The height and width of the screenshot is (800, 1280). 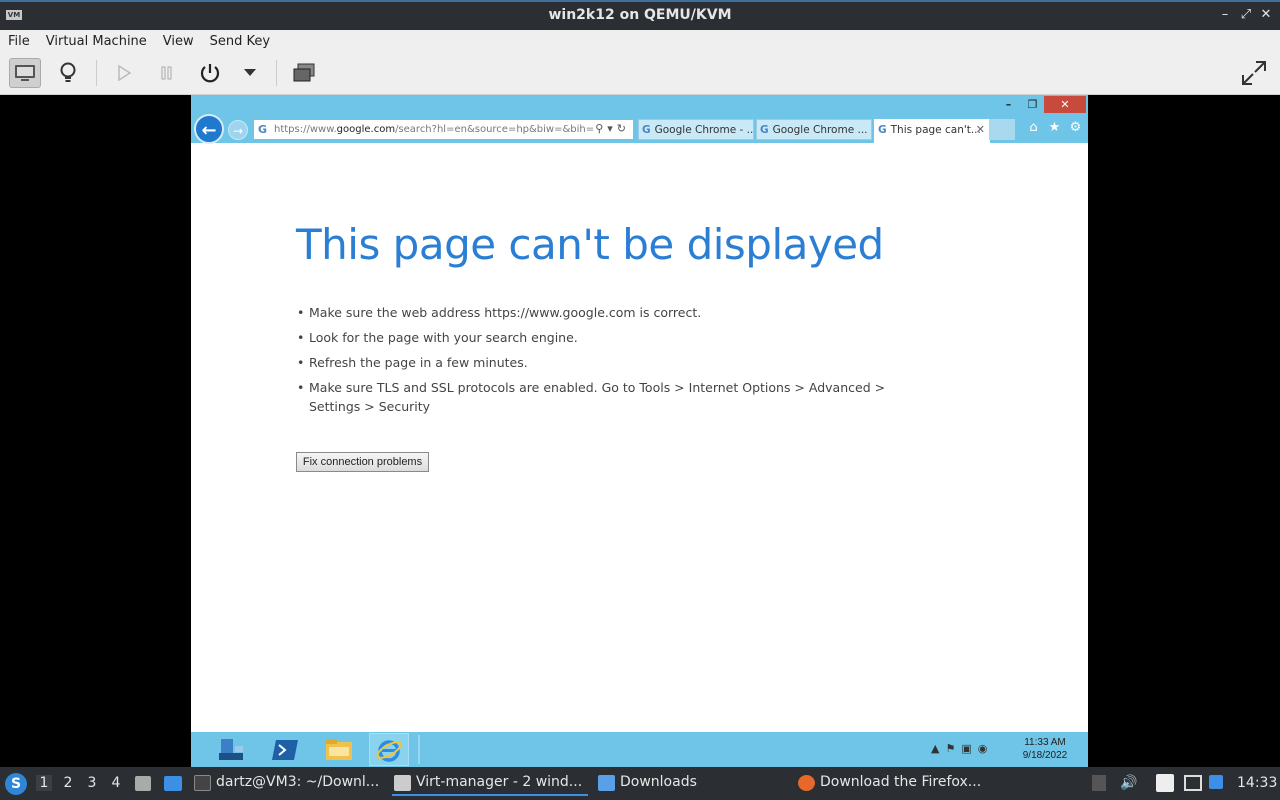 What do you see at coordinates (16, 784) in the screenshot?
I see `start-menu-icon: S` at bounding box center [16, 784].